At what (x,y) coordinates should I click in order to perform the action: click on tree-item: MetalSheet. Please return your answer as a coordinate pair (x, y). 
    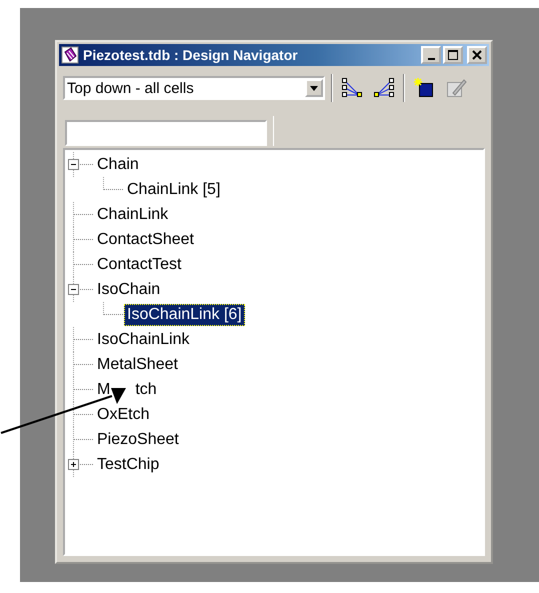
    Looking at the image, I should click on (137, 365).